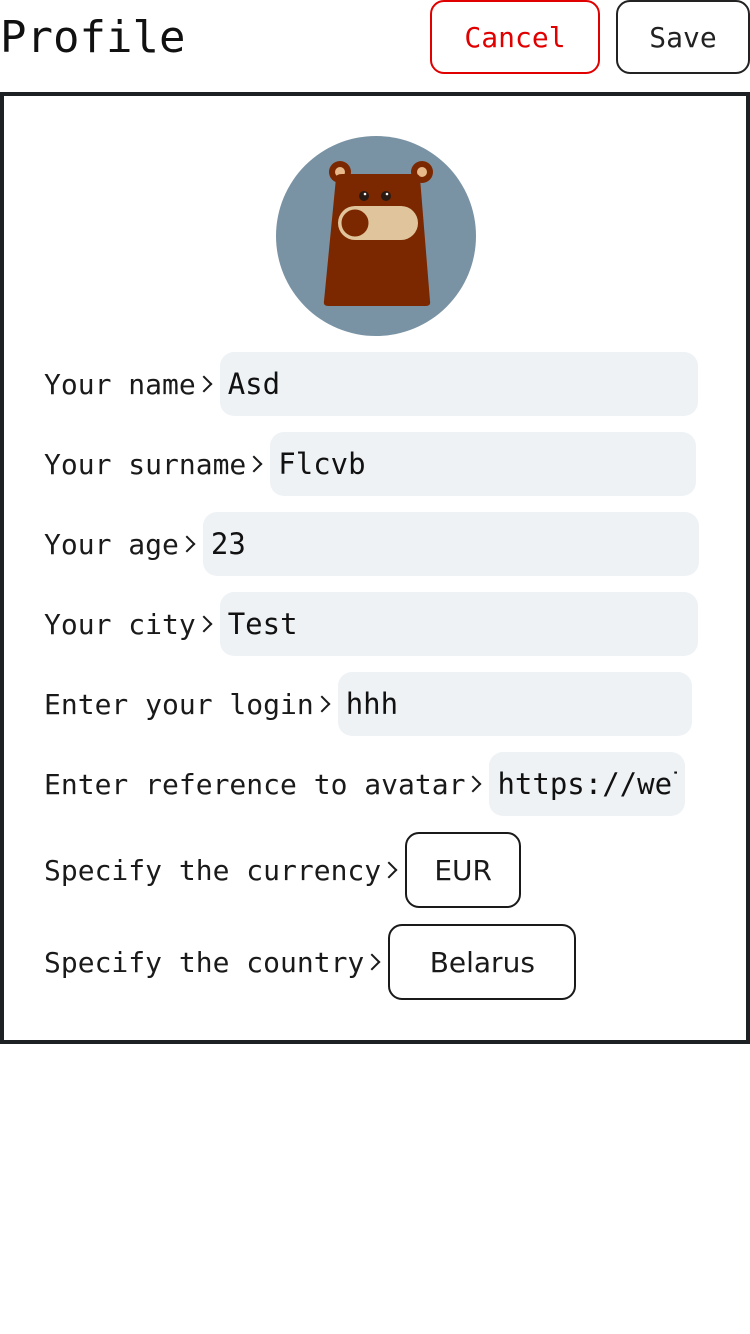 The height and width of the screenshot is (1334, 750). Describe the element at coordinates (450, 544) in the screenshot. I see `age-input` at that location.